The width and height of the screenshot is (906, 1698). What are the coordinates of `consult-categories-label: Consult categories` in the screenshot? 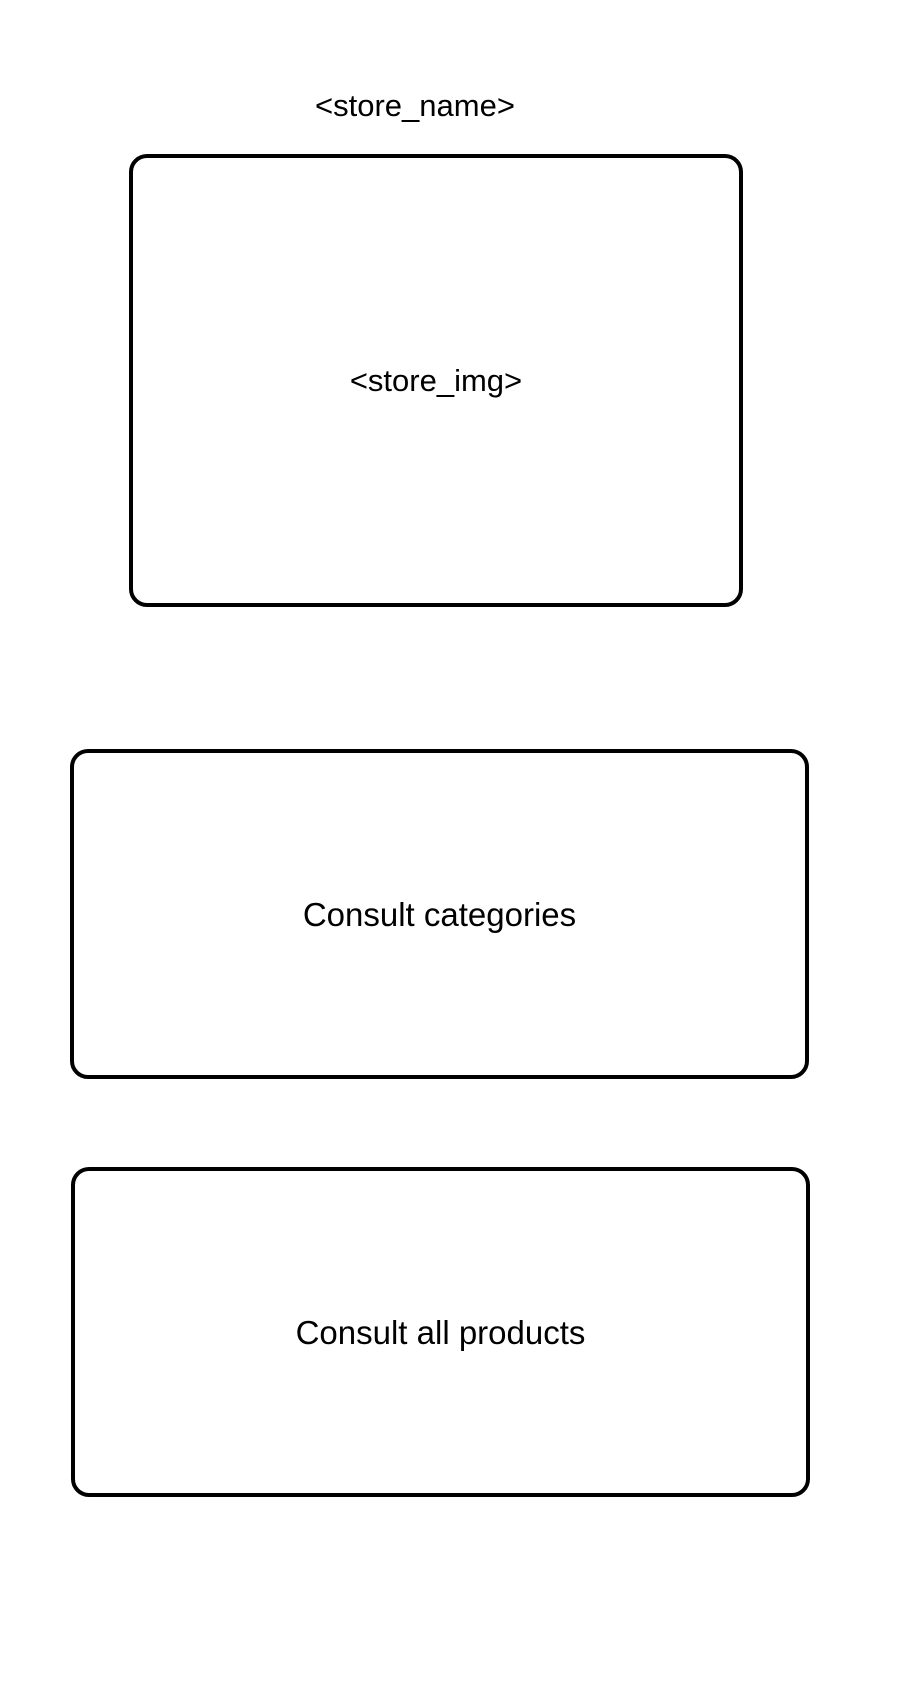 It's located at (439, 914).